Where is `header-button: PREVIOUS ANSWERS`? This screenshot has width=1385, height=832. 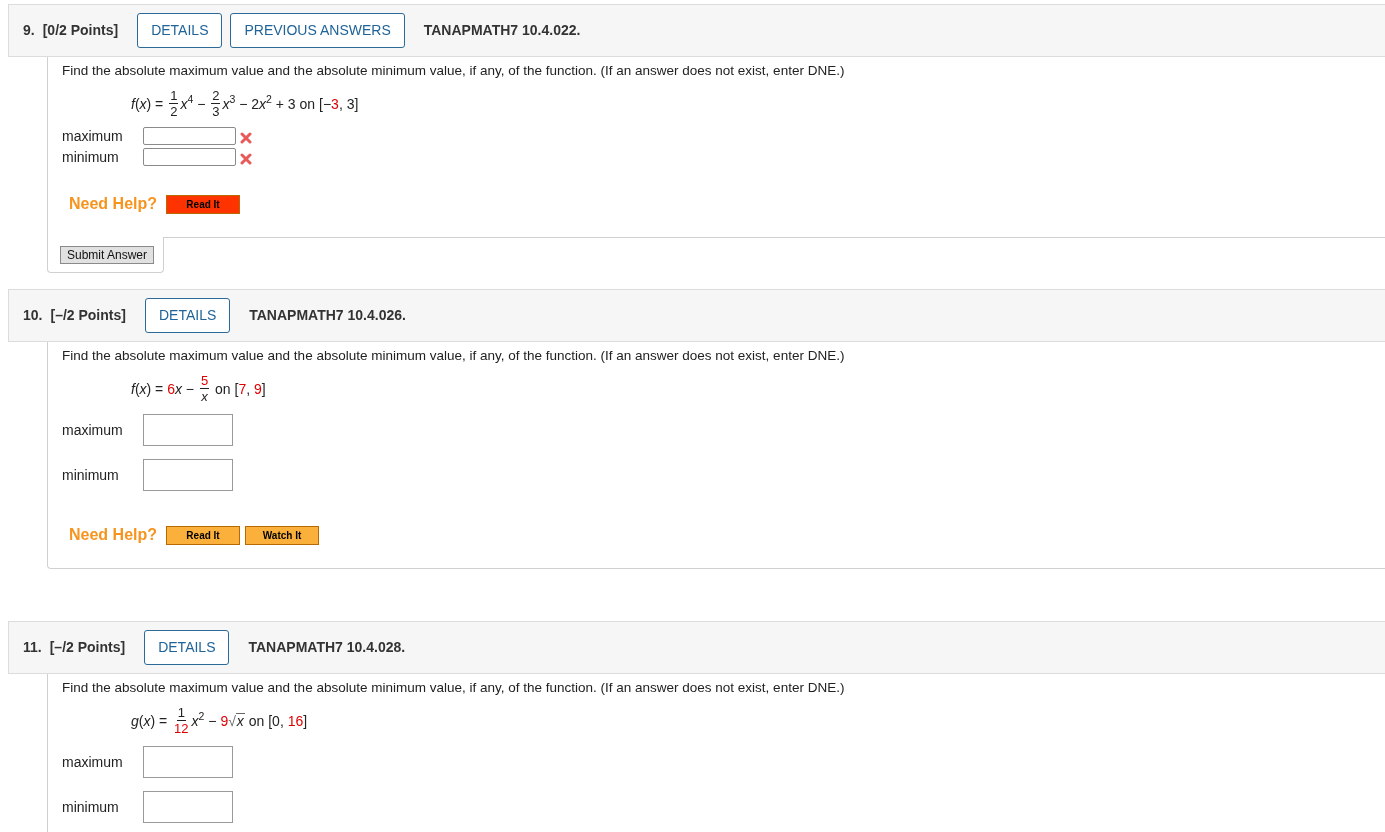 header-button: PREVIOUS ANSWERS is located at coordinates (317, 30).